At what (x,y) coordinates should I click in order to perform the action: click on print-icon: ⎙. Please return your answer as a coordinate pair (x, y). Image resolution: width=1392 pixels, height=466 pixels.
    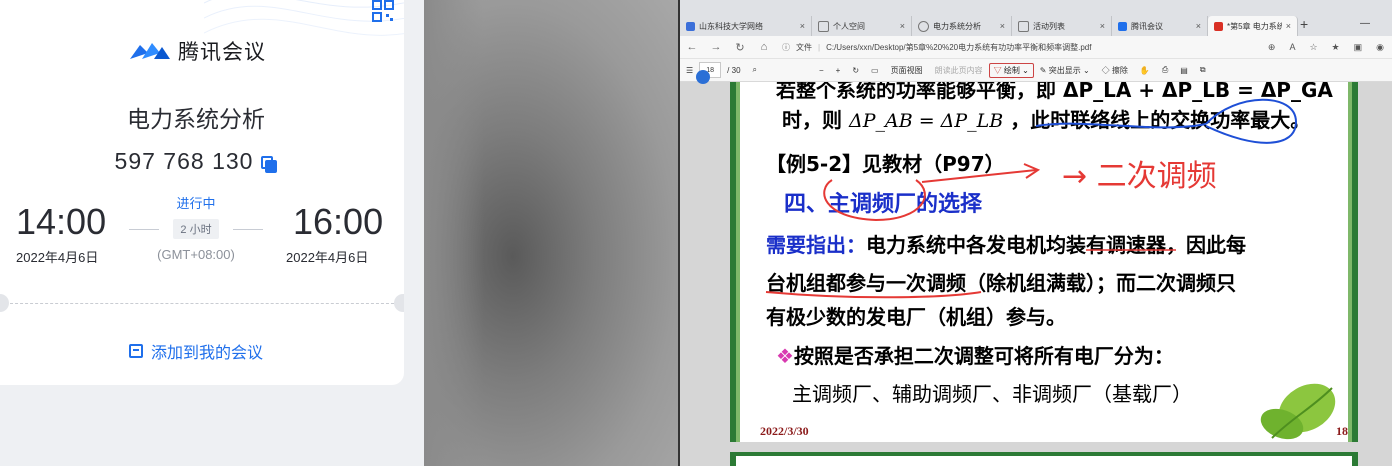
    Looking at the image, I should click on (1165, 70).